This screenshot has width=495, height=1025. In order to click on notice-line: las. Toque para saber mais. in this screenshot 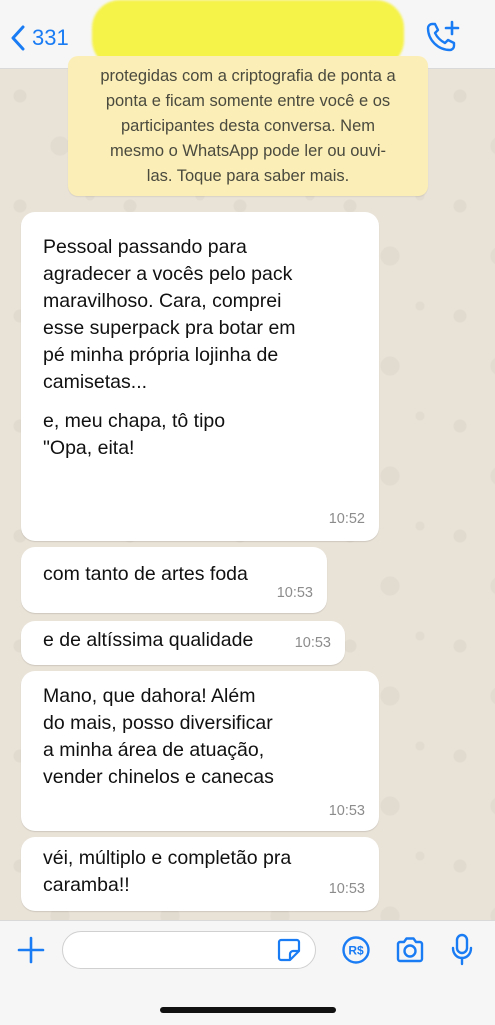, I will do `click(248, 176)`.